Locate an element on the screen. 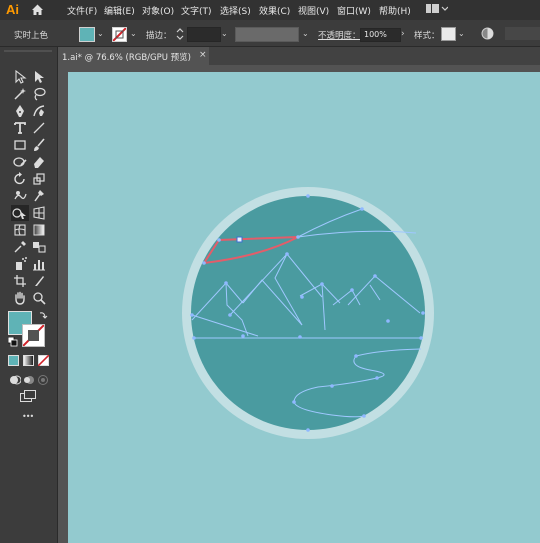 This screenshot has height=543, width=540. warp-tool-icon is located at coordinates (20, 196).